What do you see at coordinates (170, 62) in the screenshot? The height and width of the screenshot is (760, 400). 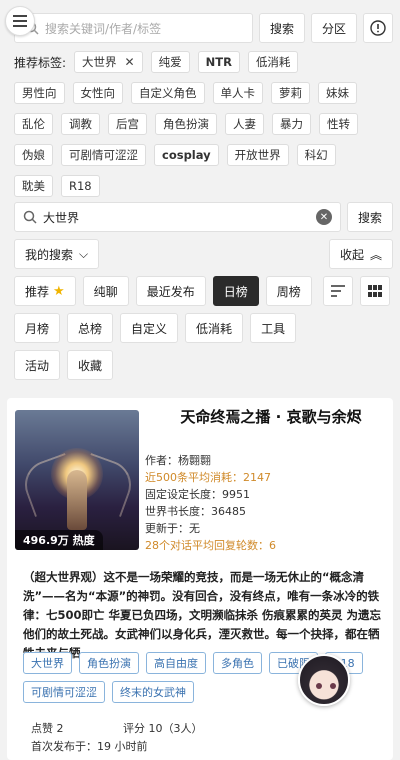 I see `tag: 纯爱` at bounding box center [170, 62].